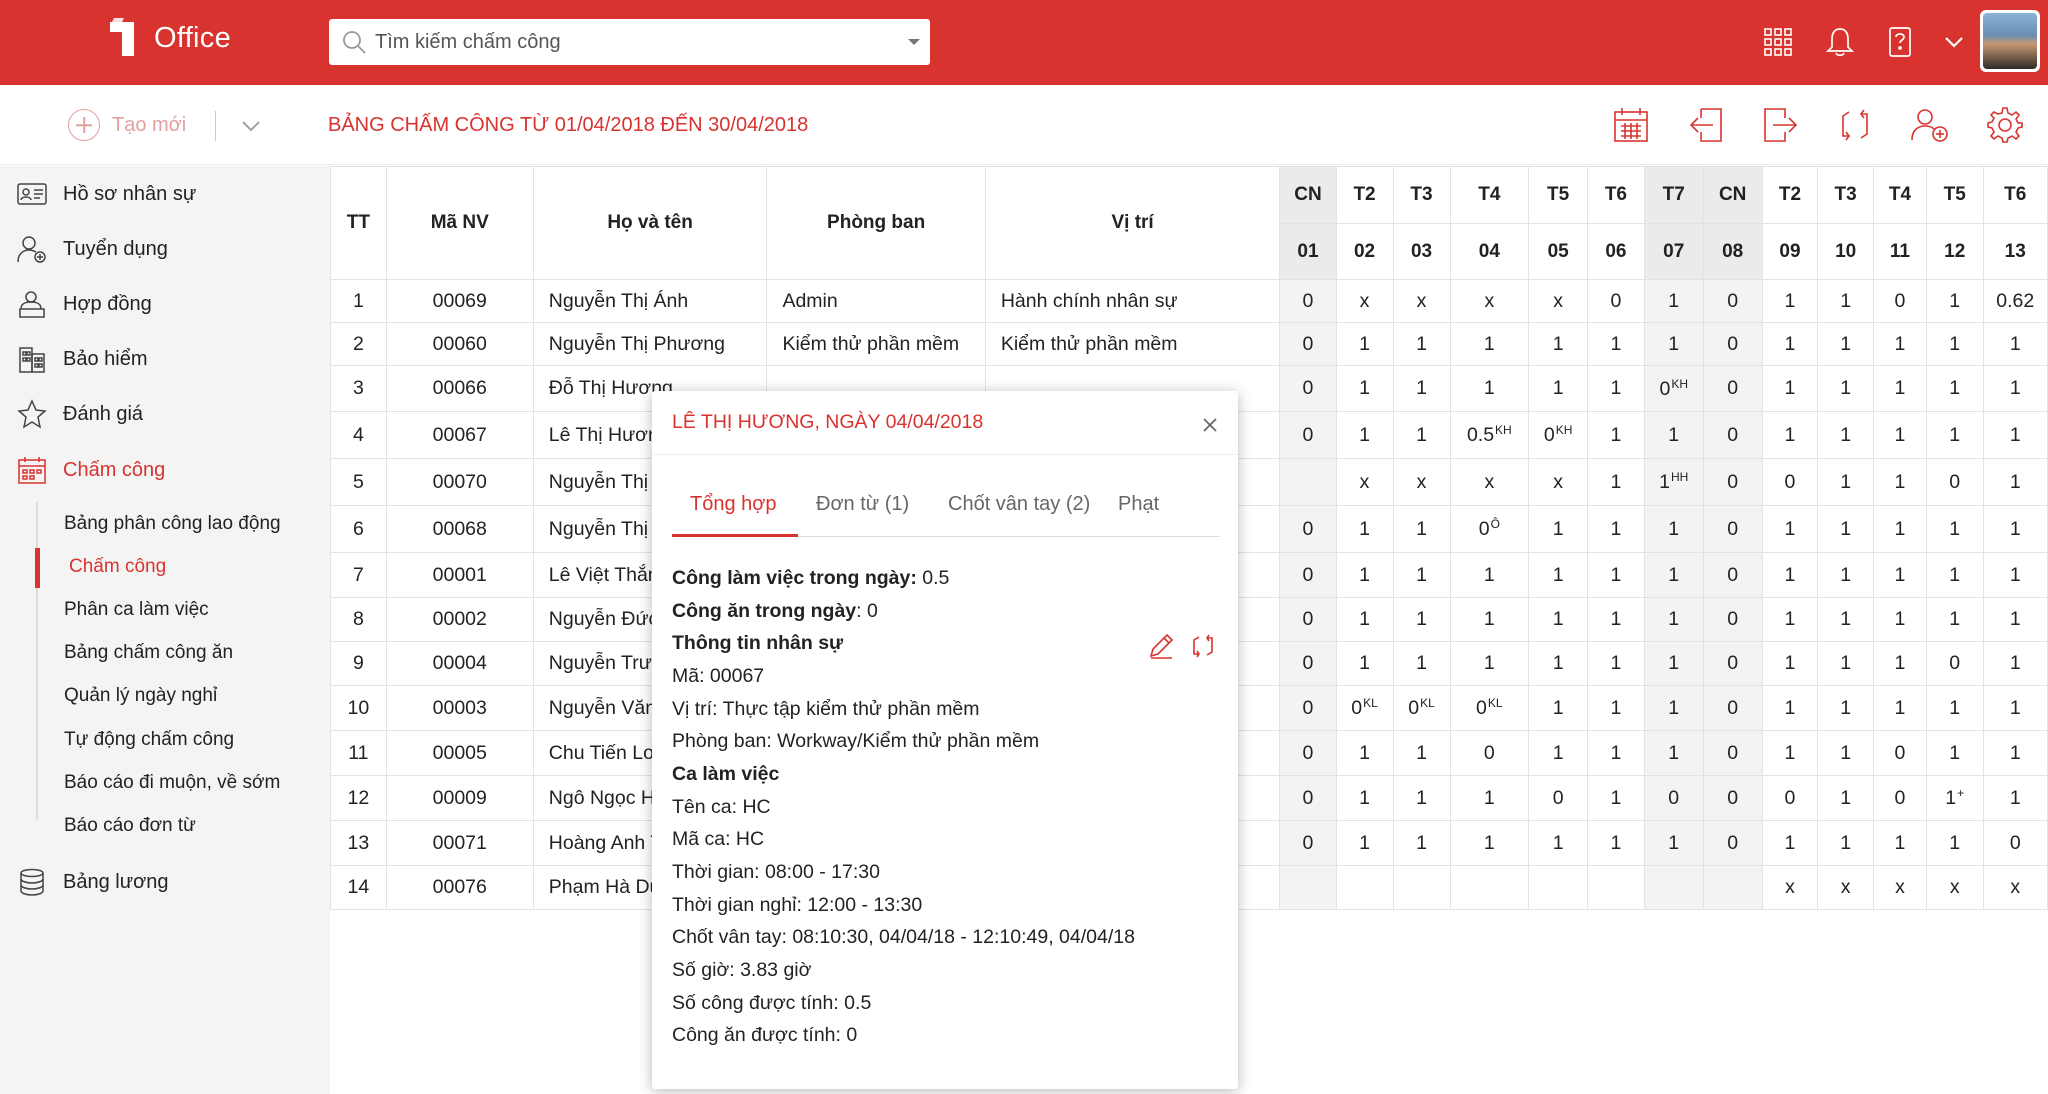 The height and width of the screenshot is (1094, 2048). Describe the element at coordinates (1489, 251) in the screenshot. I see `day-number-header: 04` at that location.